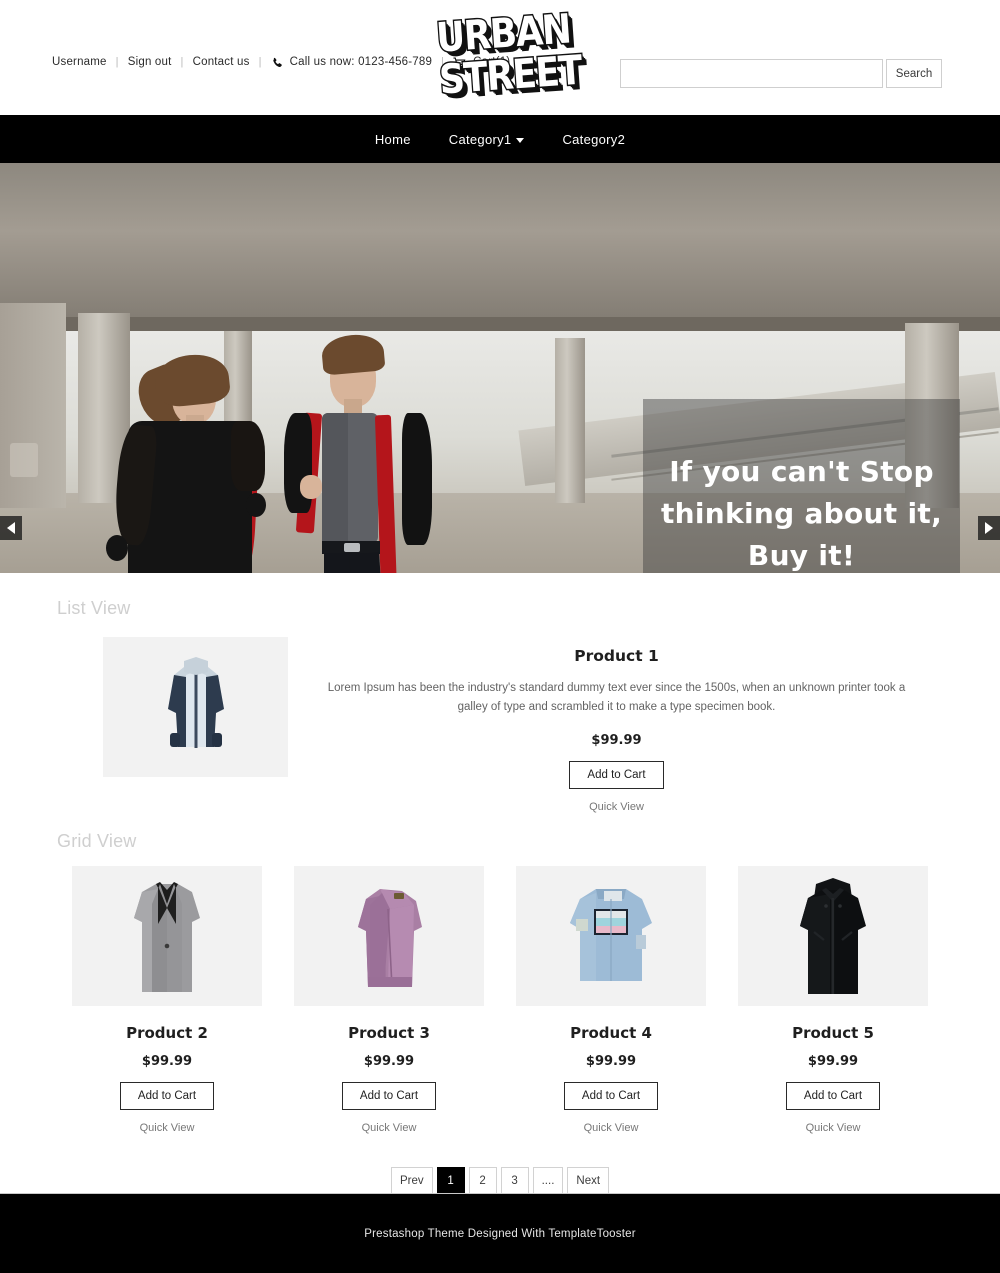 The image size is (1000, 1273). What do you see at coordinates (361, 62) in the screenshot?
I see `phone-number-label: Call us now: 0123-456-789` at bounding box center [361, 62].